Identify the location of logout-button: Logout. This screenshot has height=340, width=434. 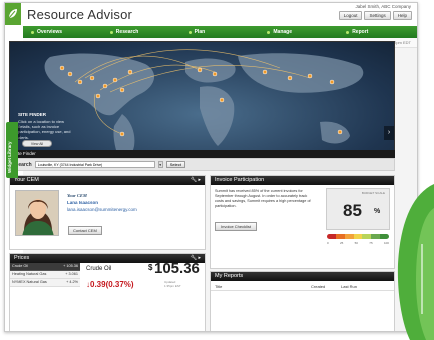
(350, 15).